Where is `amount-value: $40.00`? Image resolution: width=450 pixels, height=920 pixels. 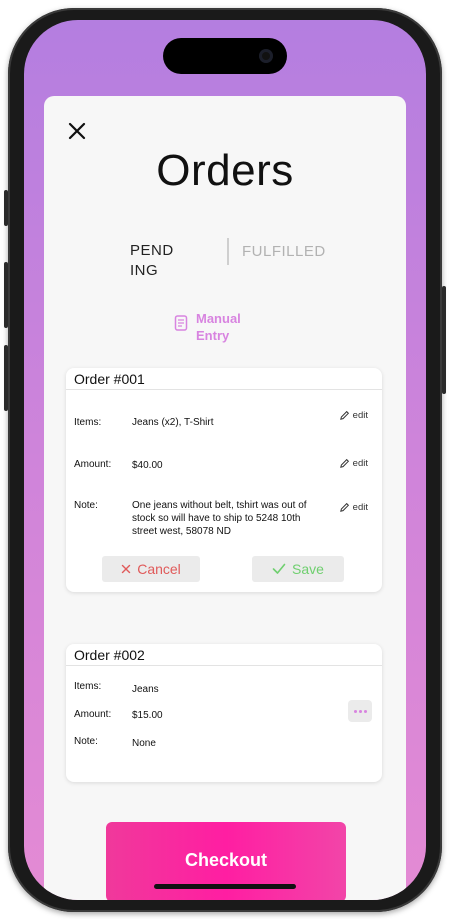
amount-value: $40.00 is located at coordinates (147, 465).